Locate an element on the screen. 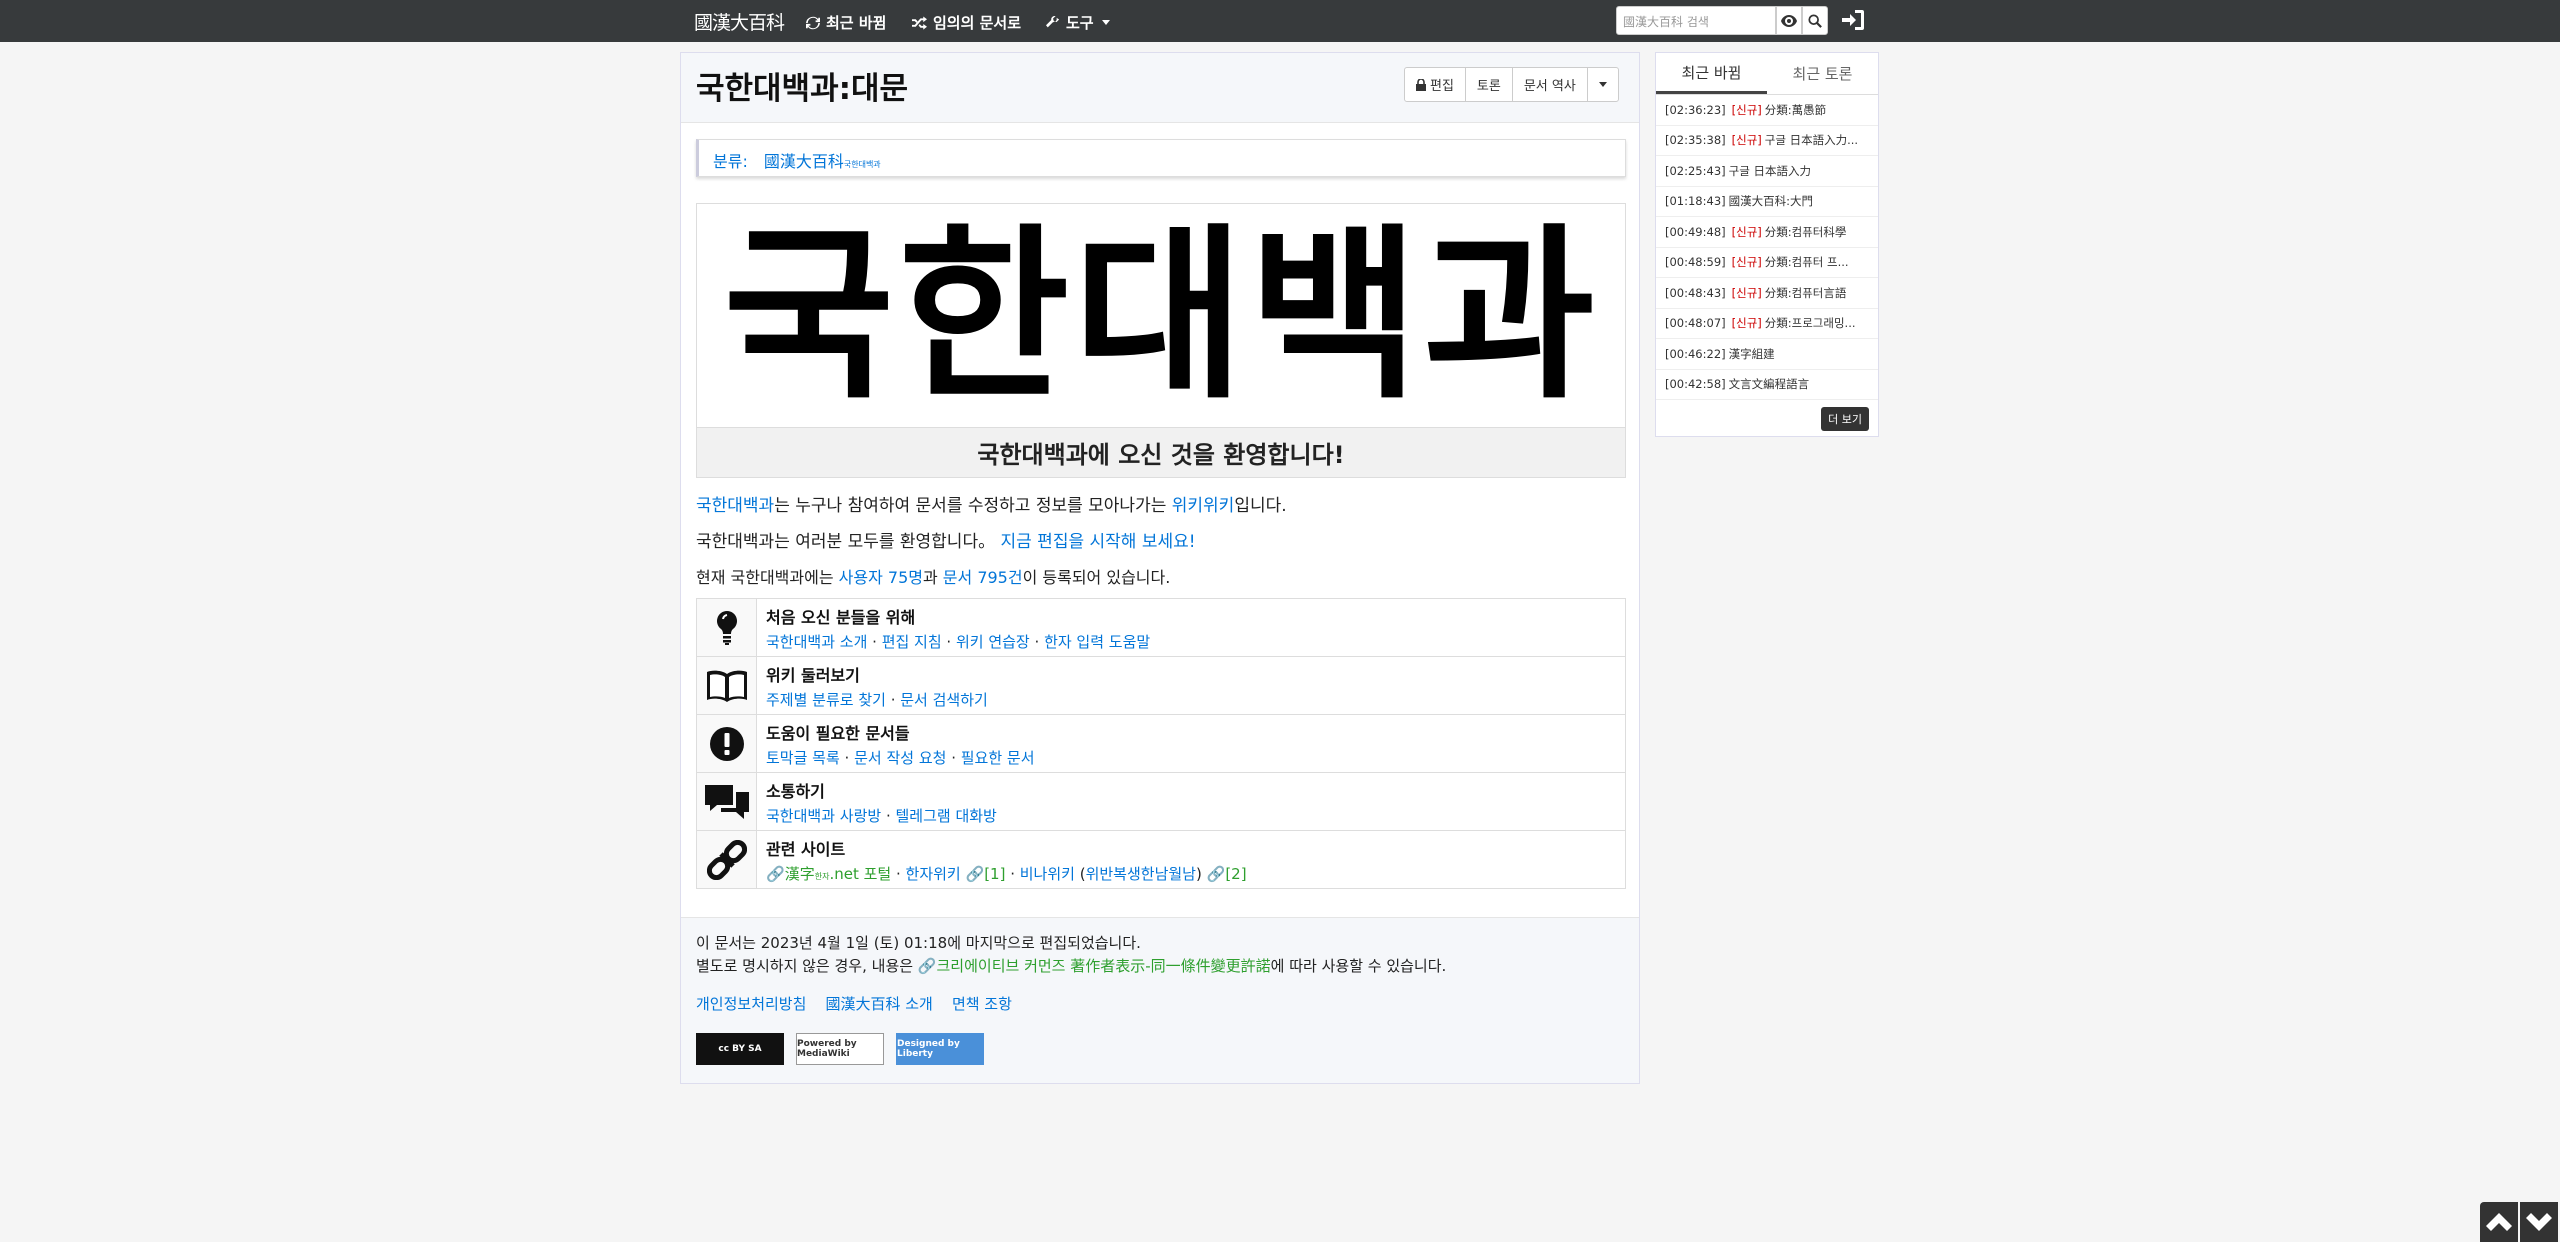 The image size is (2560, 1242). hanja-net-portal-link: 🔗漢字한자.net 포털 is located at coordinates (828, 874).